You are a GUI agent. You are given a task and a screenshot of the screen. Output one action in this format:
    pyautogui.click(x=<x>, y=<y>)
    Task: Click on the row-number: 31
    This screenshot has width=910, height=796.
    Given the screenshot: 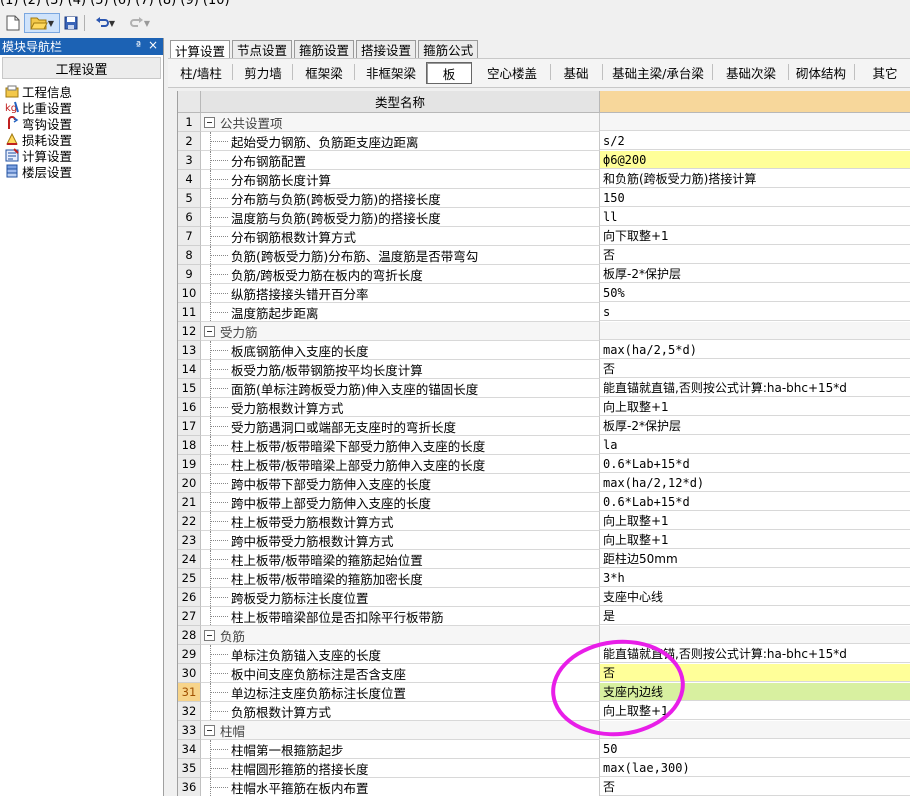 What is the action you would take?
    pyautogui.click(x=189, y=692)
    